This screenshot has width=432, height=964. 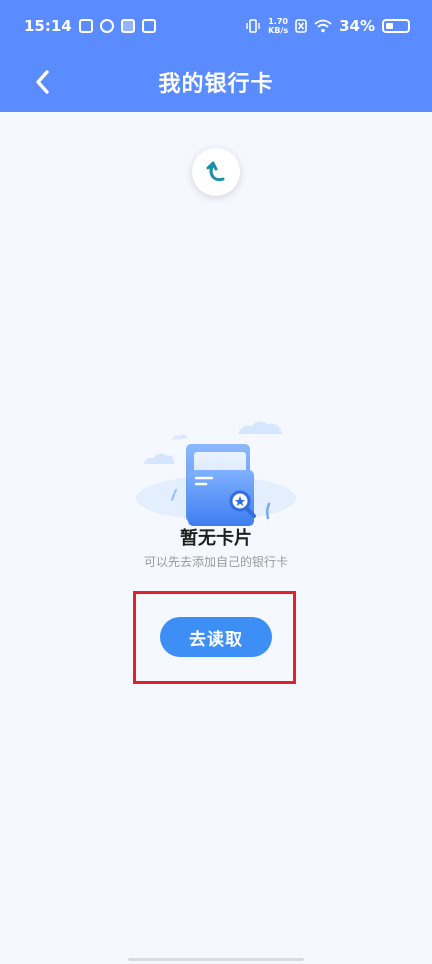 I want to click on wifi-icon, so click(x=323, y=26).